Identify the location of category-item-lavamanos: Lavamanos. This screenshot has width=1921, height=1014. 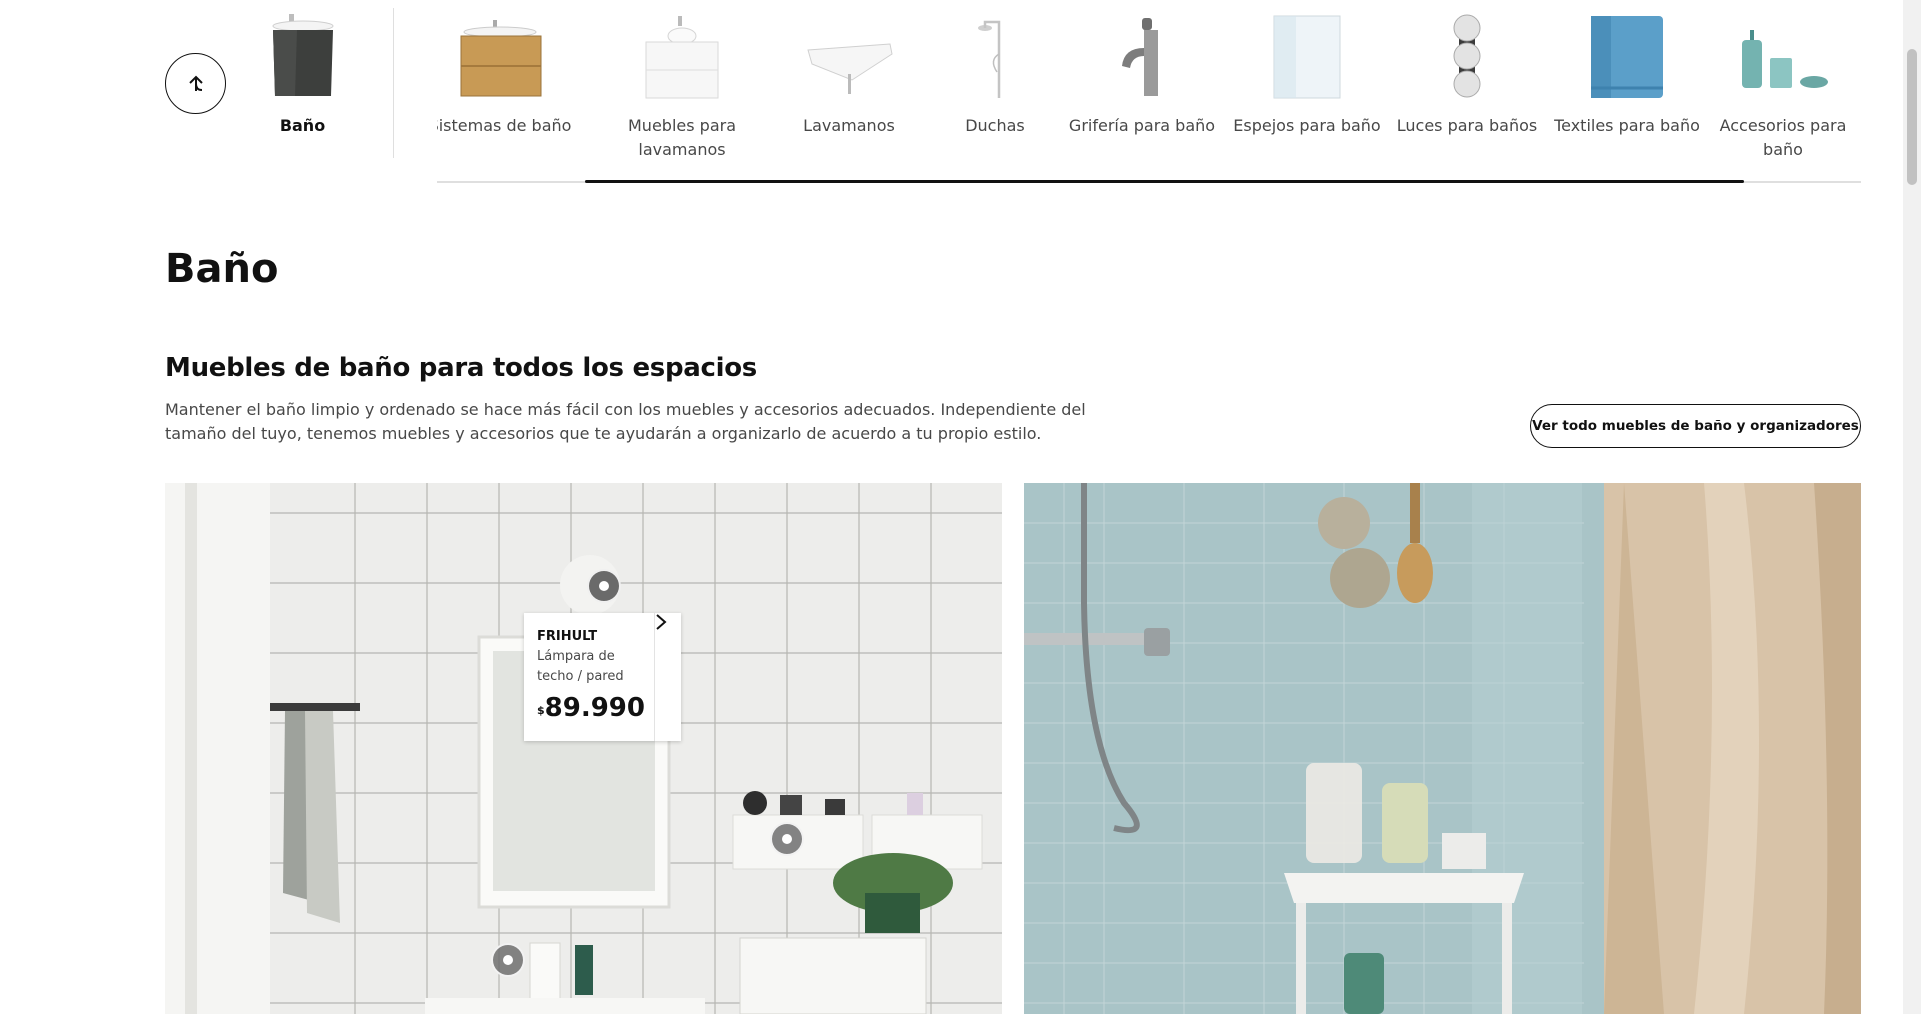
(849, 73).